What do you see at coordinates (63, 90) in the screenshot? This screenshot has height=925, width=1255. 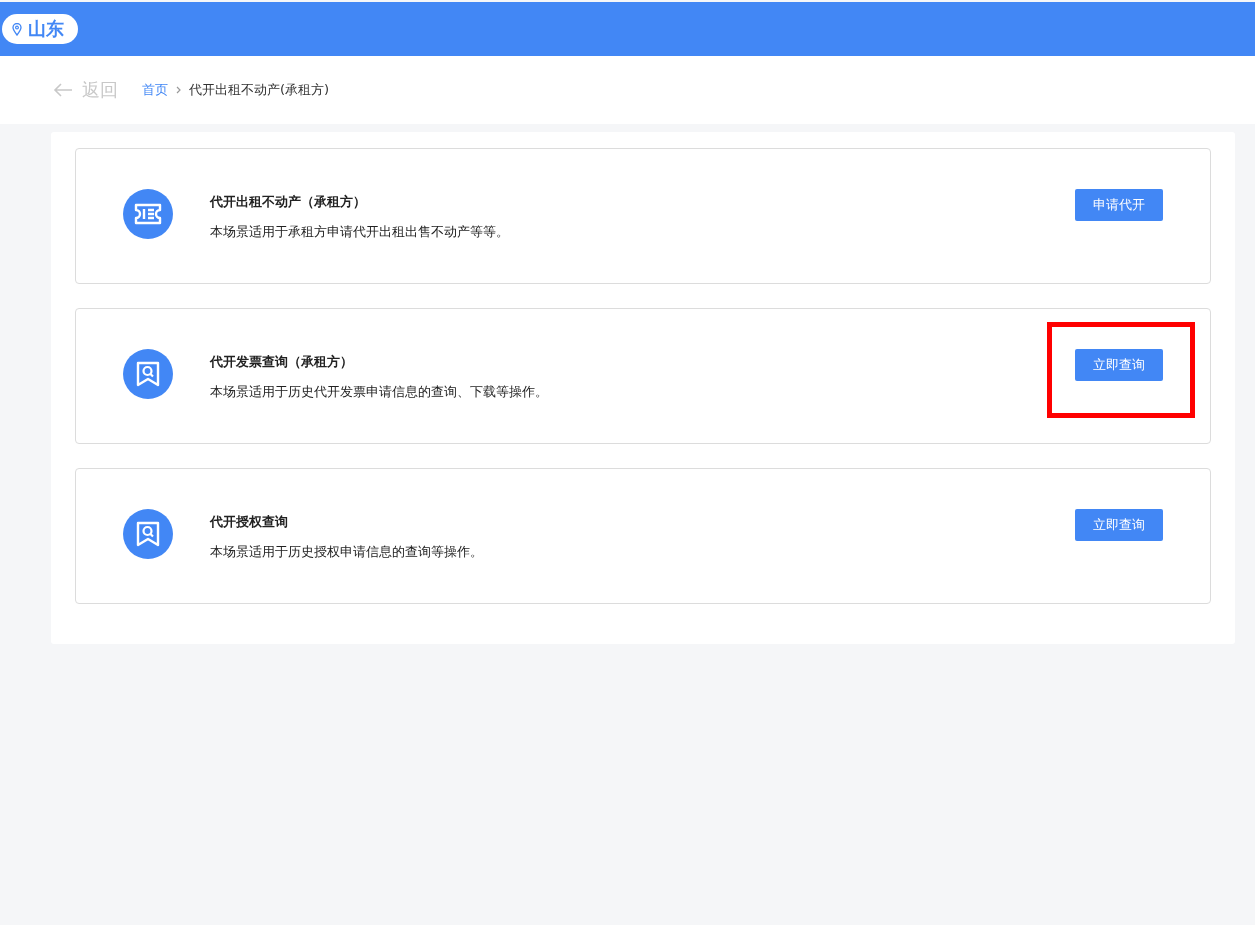 I see `back-arrow-icon` at bounding box center [63, 90].